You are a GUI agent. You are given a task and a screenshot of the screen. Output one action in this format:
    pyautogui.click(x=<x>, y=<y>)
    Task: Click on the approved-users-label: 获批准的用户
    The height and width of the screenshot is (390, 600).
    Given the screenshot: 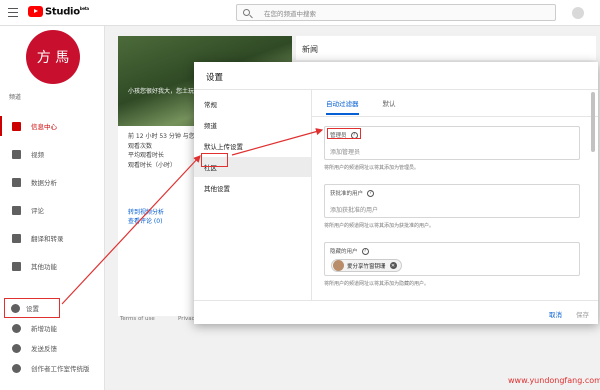 What is the action you would take?
    pyautogui.click(x=347, y=194)
    